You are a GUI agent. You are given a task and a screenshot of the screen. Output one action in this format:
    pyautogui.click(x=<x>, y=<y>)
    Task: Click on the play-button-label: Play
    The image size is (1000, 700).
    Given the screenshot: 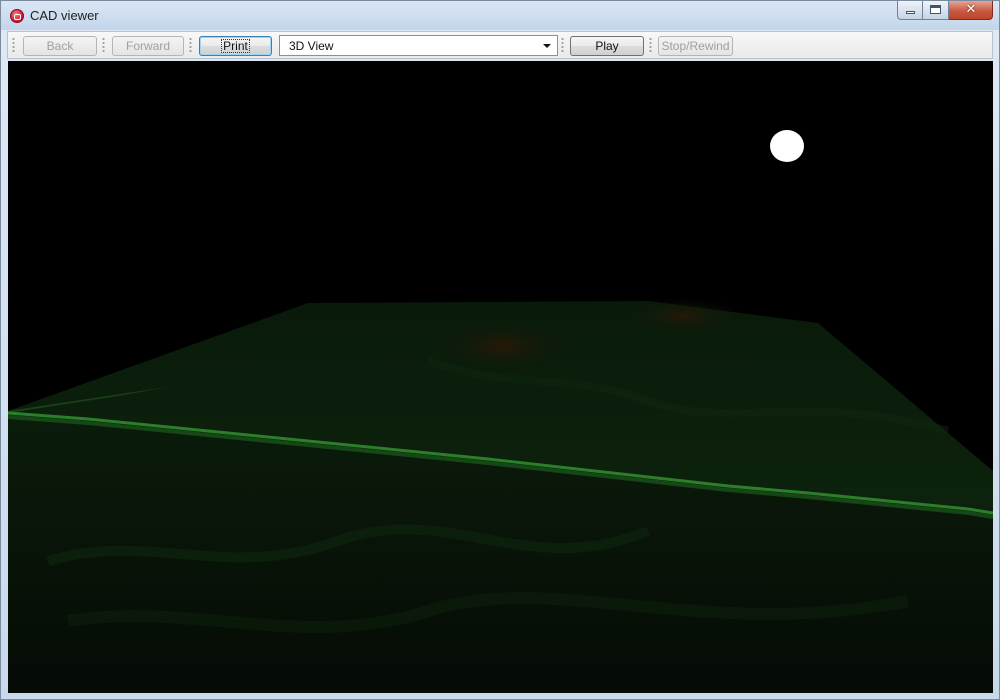 What is the action you would take?
    pyautogui.click(x=607, y=46)
    